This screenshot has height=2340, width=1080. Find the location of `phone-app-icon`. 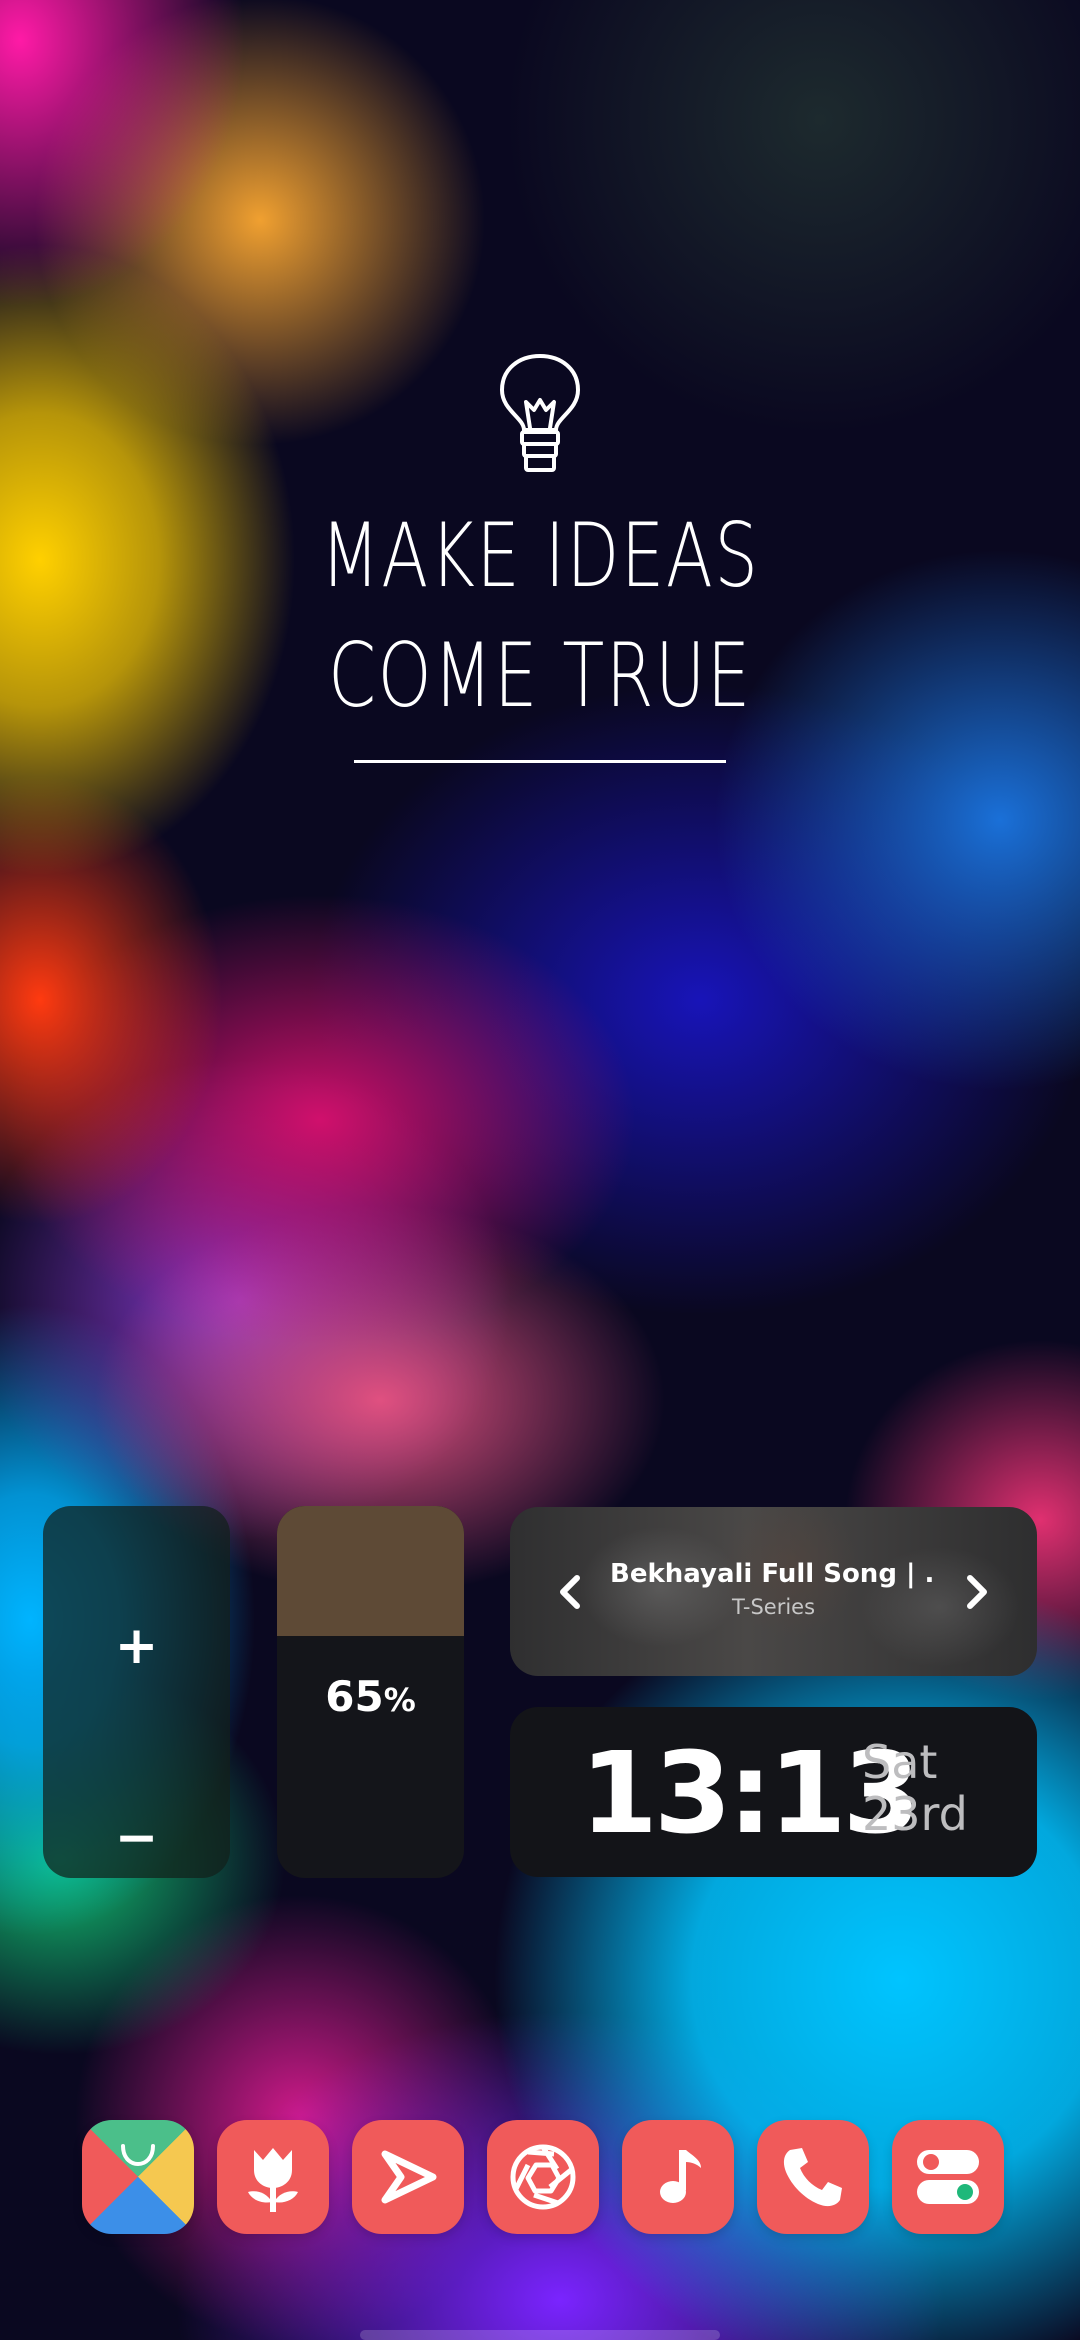

phone-app-icon is located at coordinates (813, 2177).